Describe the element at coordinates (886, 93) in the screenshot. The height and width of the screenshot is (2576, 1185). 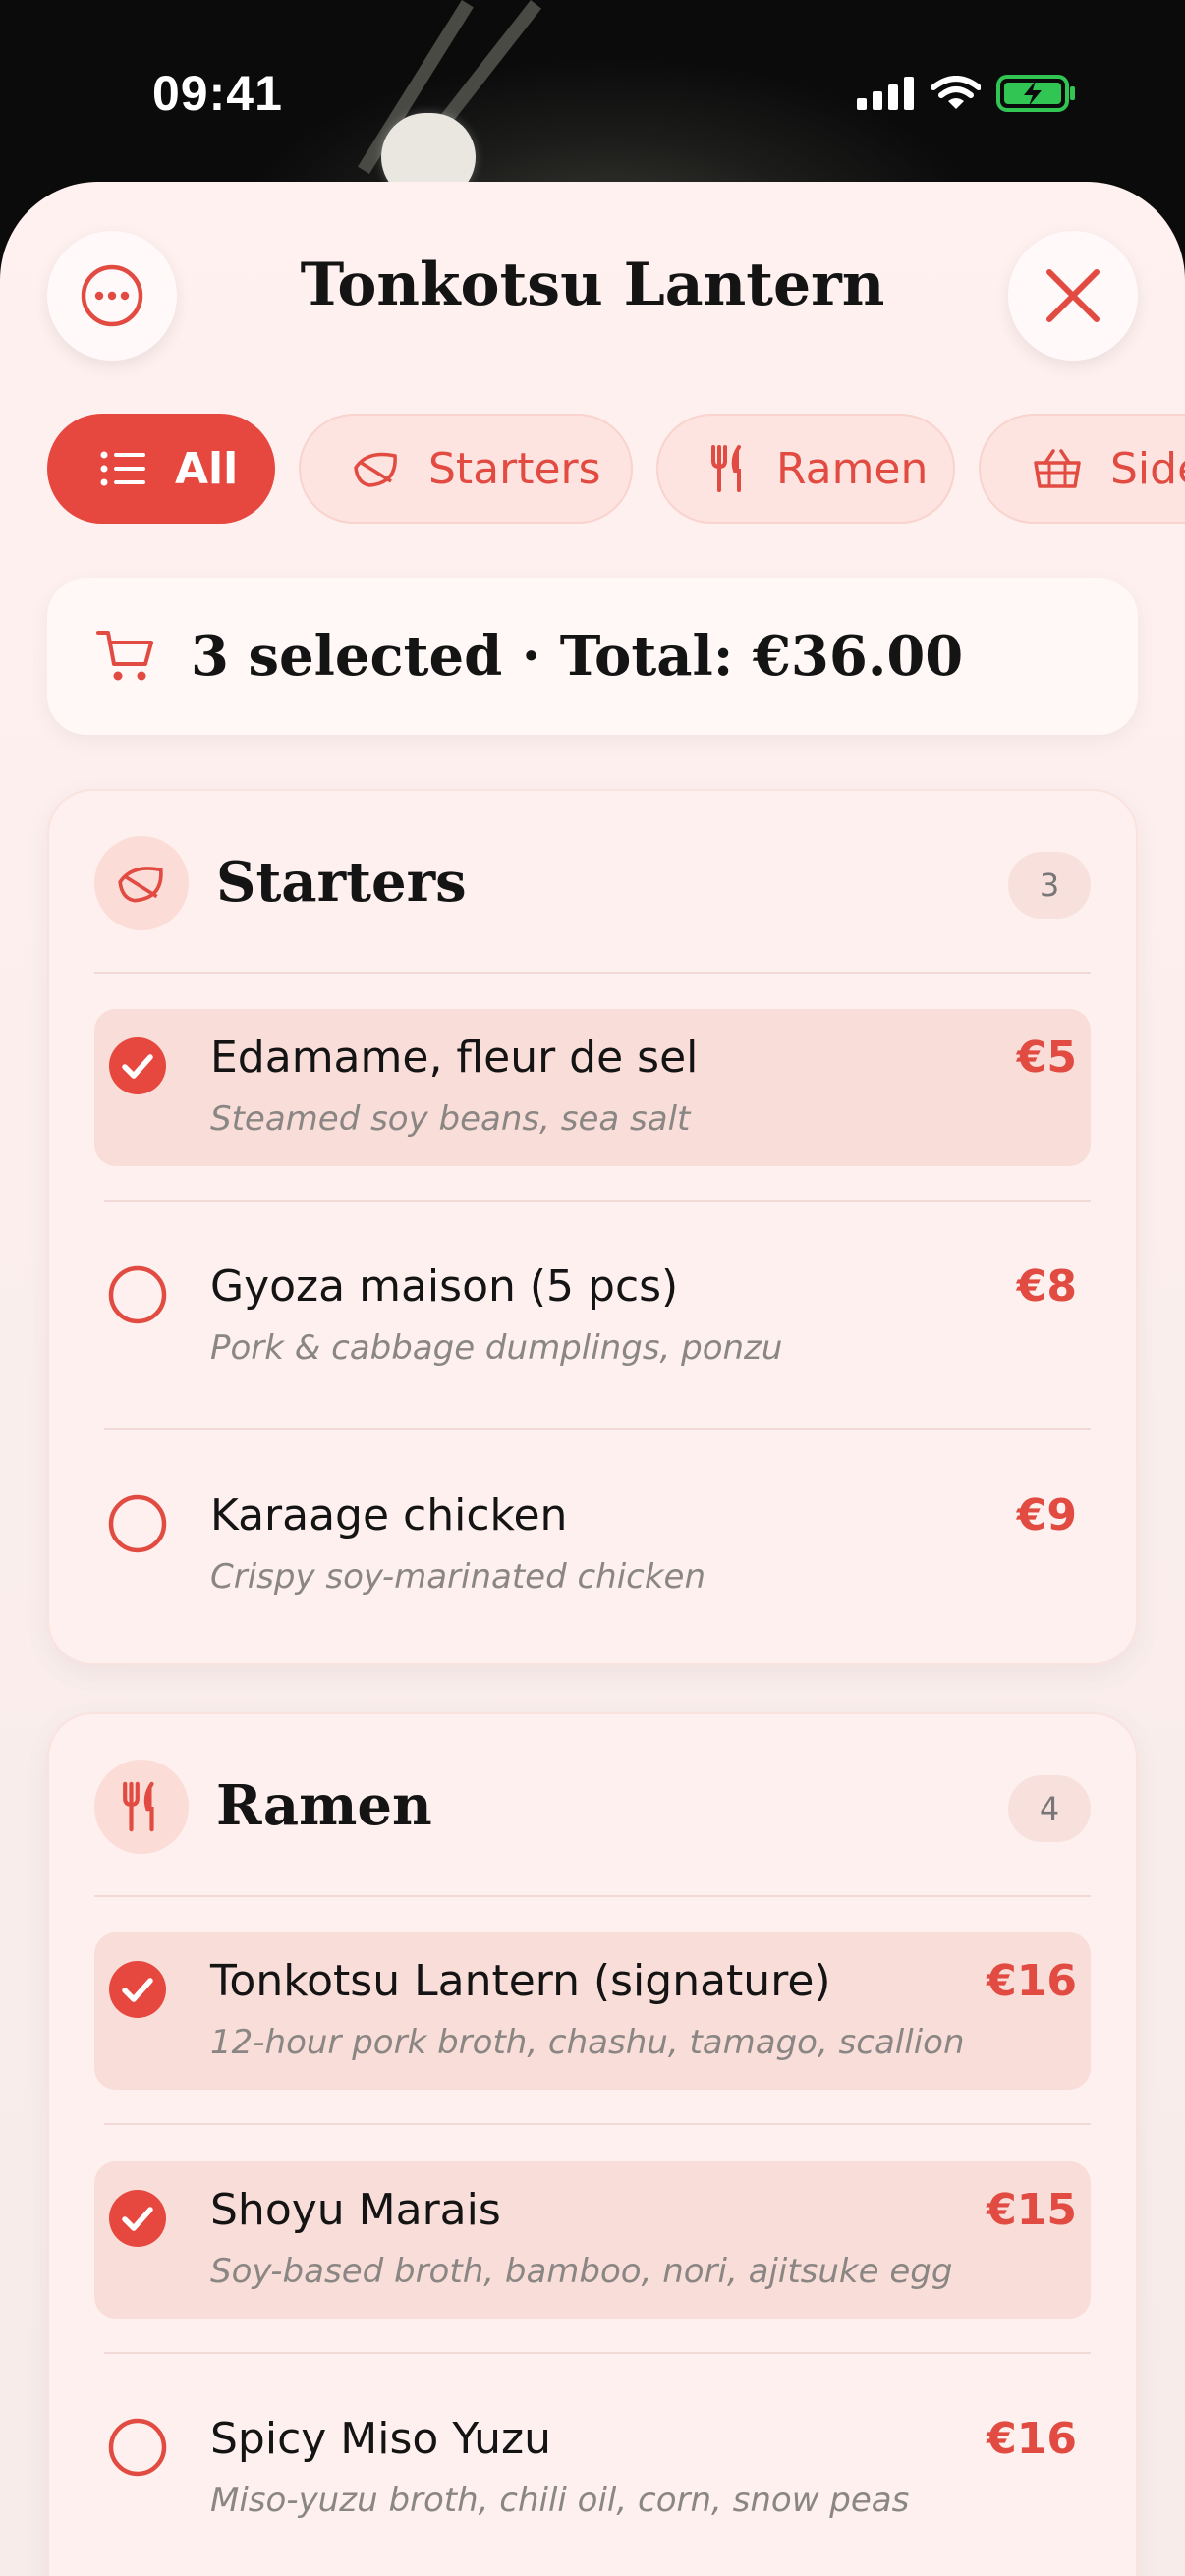
I see `signal-icon` at that location.